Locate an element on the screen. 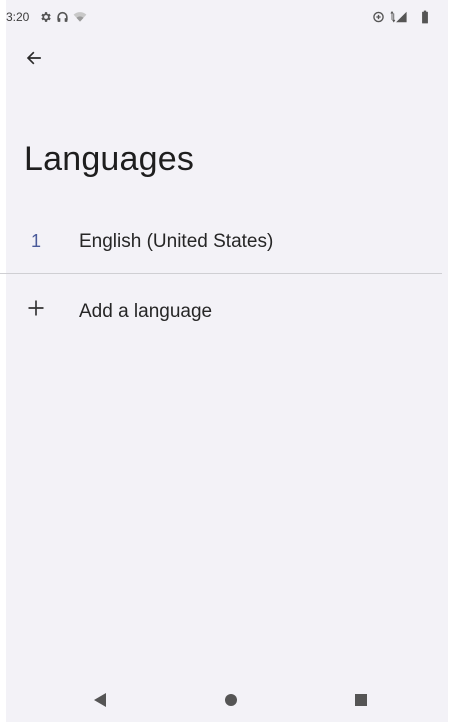  language-list-item: 1 English (United States) is located at coordinates (221, 241).